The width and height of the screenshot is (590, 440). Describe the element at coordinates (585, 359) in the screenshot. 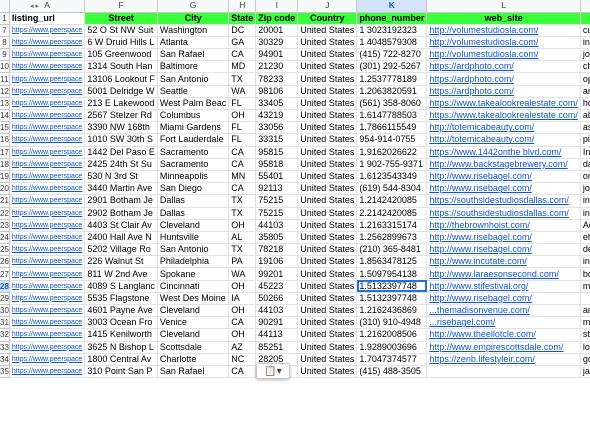

I see `email-cell: gcancobello@lifestyleintrealty.com` at that location.